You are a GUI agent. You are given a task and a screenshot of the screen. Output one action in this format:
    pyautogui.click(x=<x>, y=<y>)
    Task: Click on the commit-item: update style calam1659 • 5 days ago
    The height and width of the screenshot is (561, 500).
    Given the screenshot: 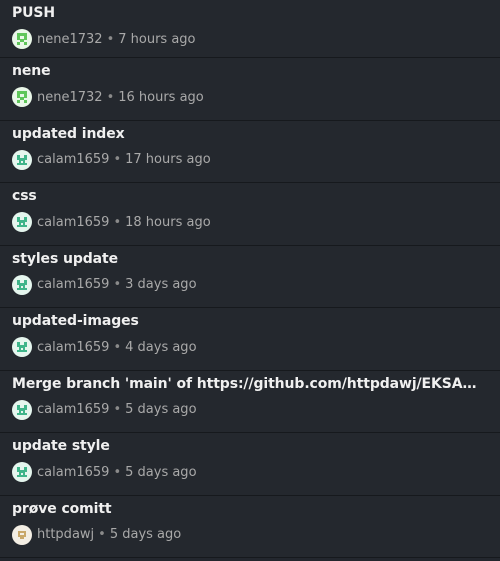 What is the action you would take?
    pyautogui.click(x=250, y=464)
    